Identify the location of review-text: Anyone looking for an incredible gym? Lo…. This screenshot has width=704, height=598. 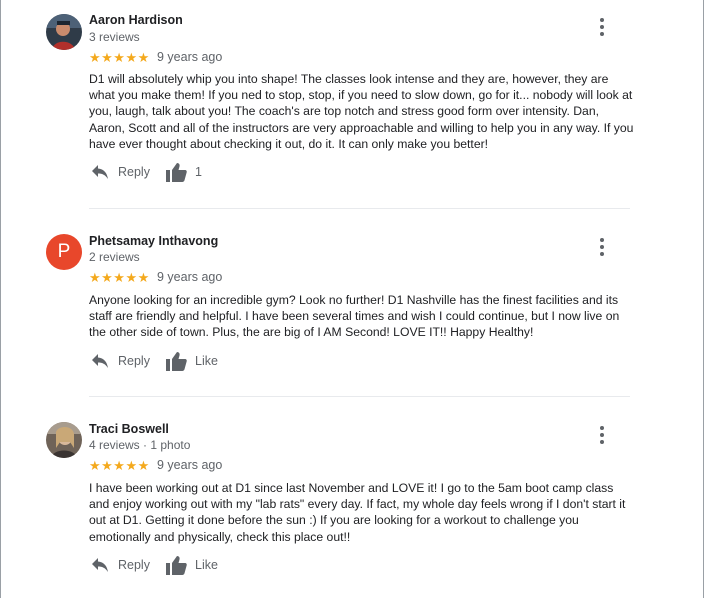
(354, 316).